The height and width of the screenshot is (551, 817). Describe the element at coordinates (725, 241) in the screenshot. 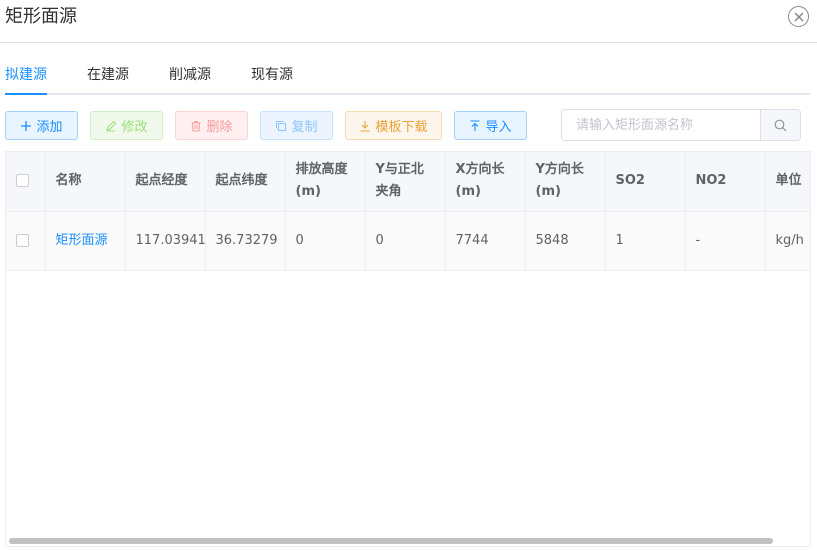

I see `cell-no2: -` at that location.